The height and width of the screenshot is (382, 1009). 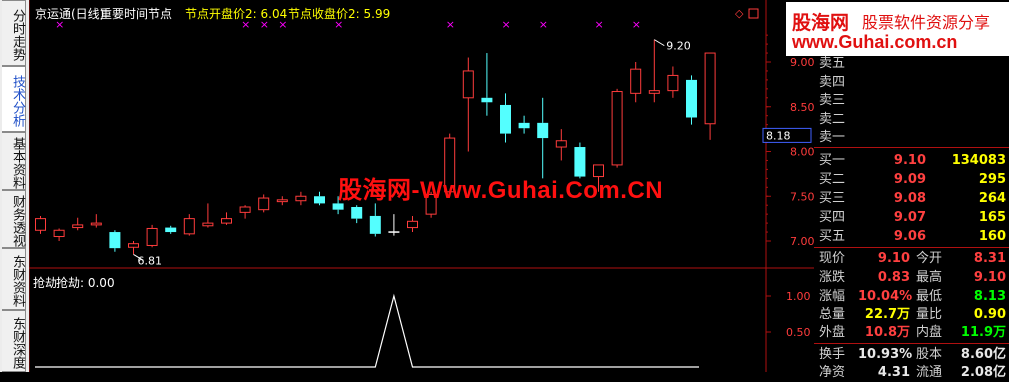 I want to click on stat-value: 22.7万, so click(x=887, y=314).